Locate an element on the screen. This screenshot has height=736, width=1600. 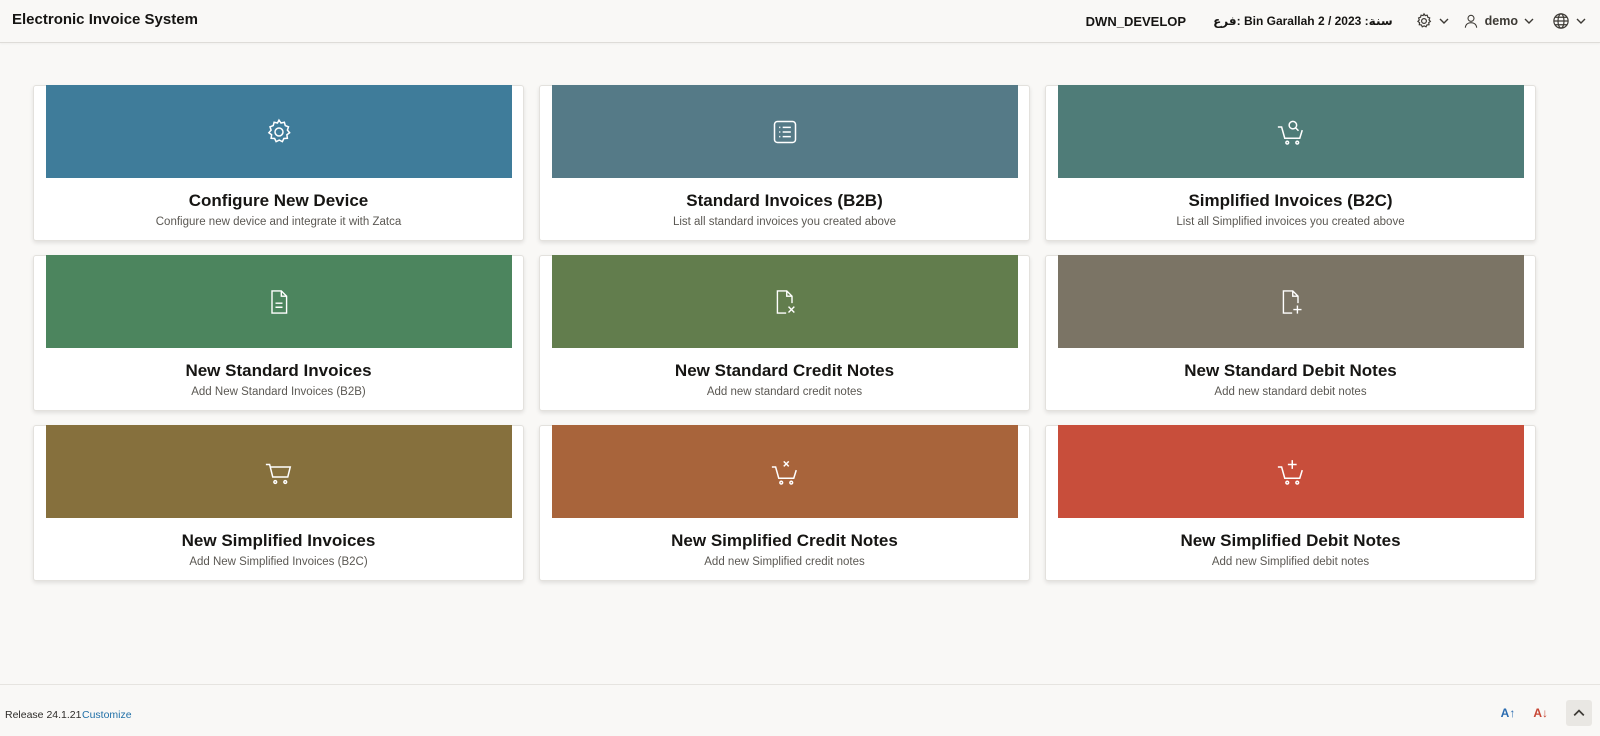
card-title: New Simplified Debit Notes is located at coordinates (1290, 540).